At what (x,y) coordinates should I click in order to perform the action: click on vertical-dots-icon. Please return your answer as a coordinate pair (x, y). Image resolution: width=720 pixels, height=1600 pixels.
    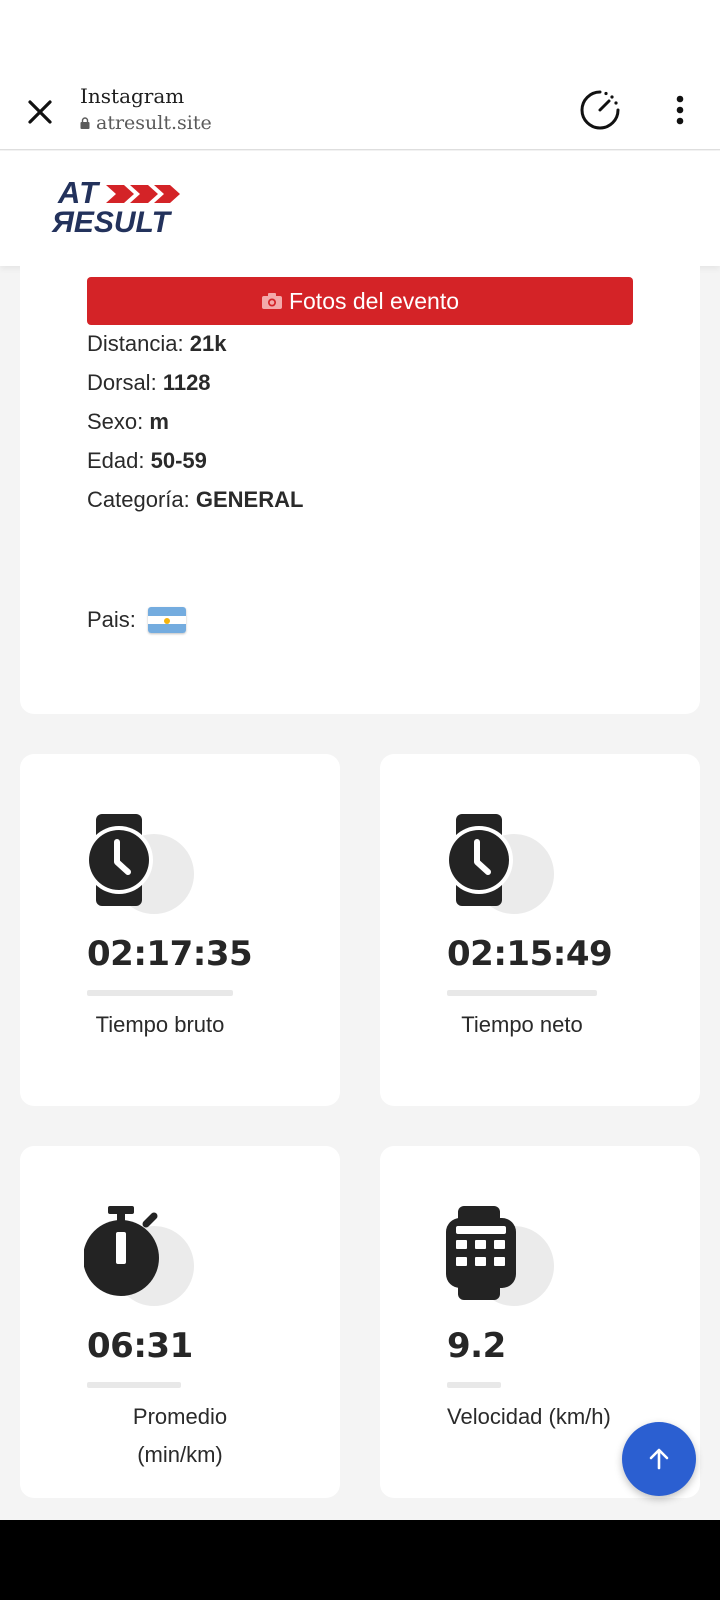
    Looking at the image, I should click on (680, 110).